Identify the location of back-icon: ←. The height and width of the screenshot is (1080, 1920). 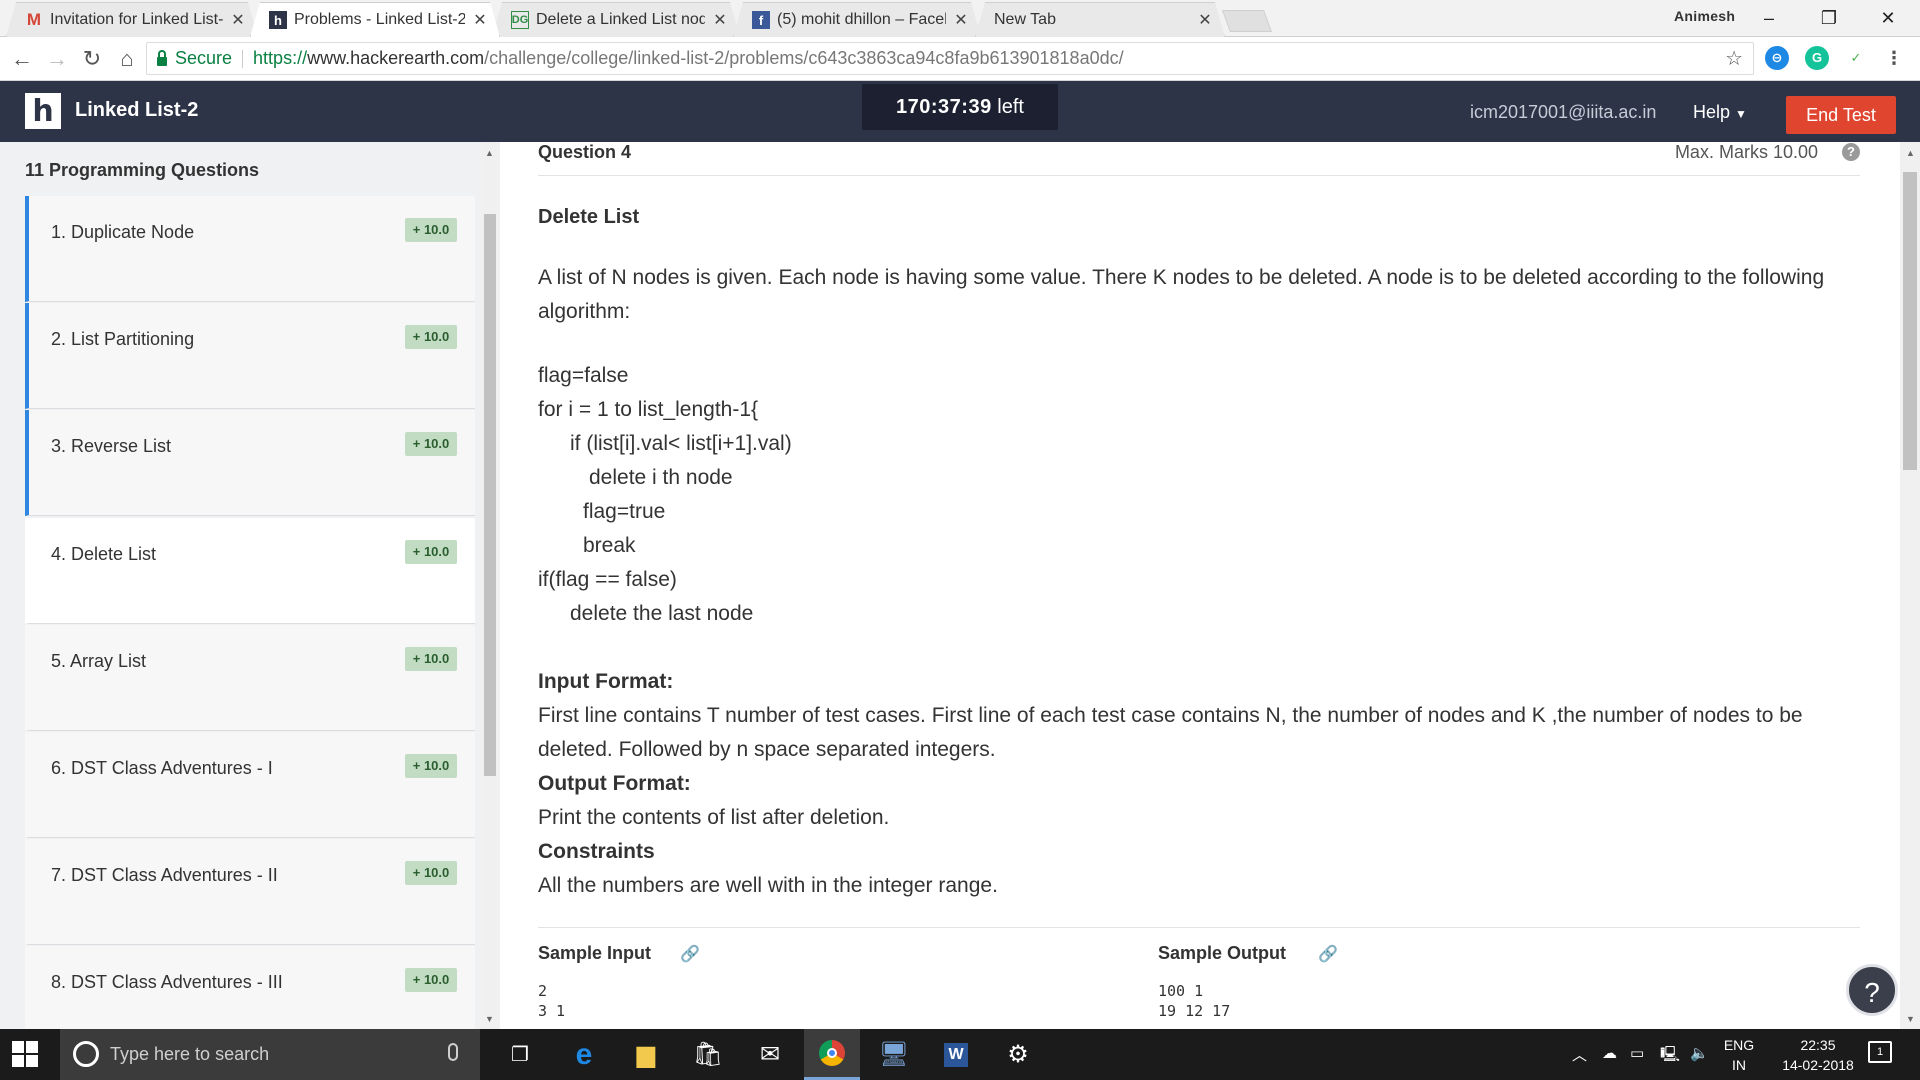
(22, 59).